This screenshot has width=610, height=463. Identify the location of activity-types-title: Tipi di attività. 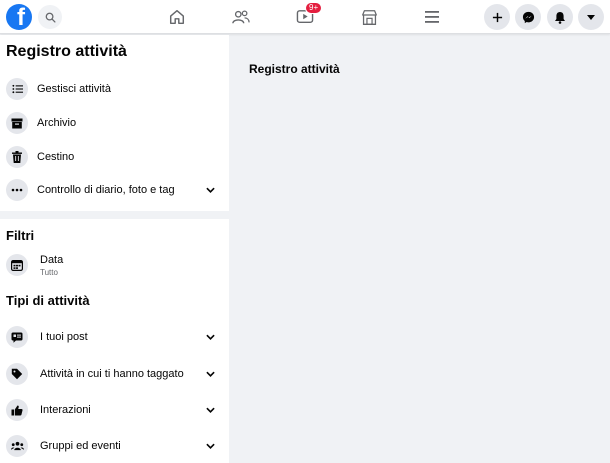
(48, 300).